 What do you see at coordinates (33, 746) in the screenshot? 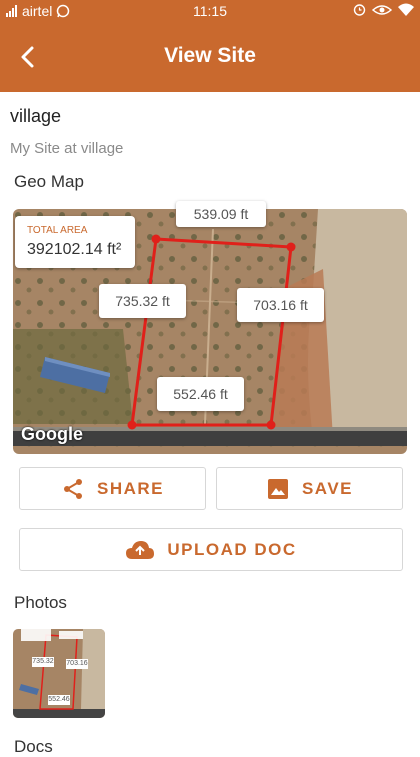
I see `docs-heading: Docs` at bounding box center [33, 746].